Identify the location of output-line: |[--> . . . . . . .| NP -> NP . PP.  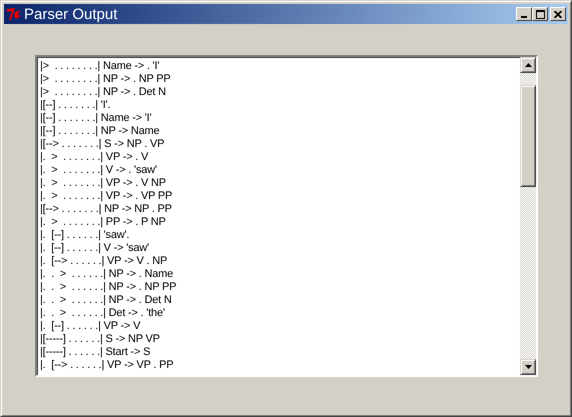
(106, 209).